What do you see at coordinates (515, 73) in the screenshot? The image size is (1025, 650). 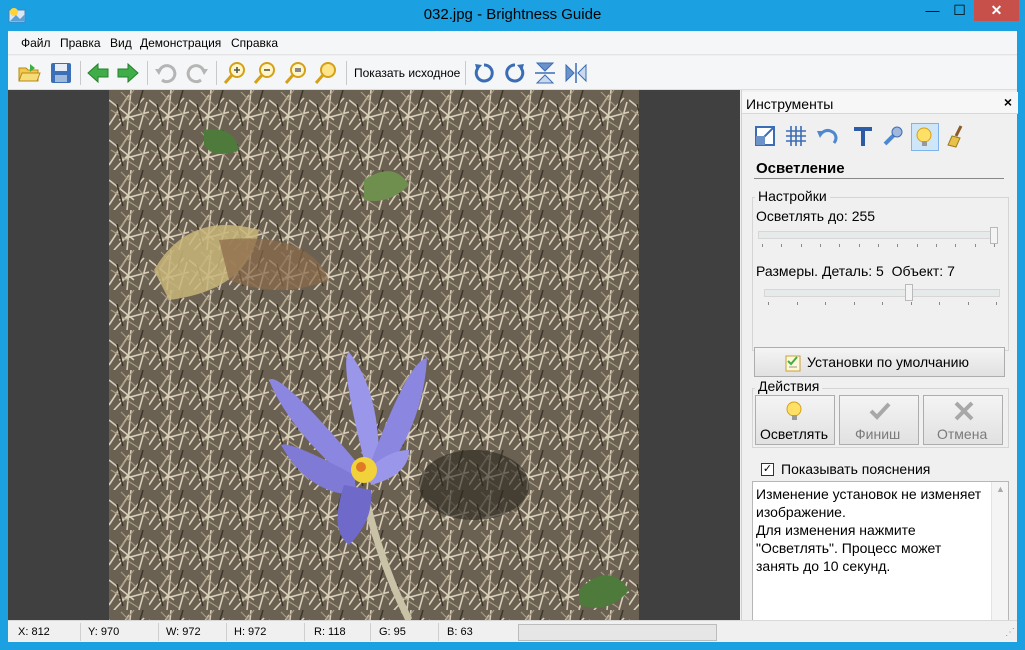 I see `rotate-right-icon` at bounding box center [515, 73].